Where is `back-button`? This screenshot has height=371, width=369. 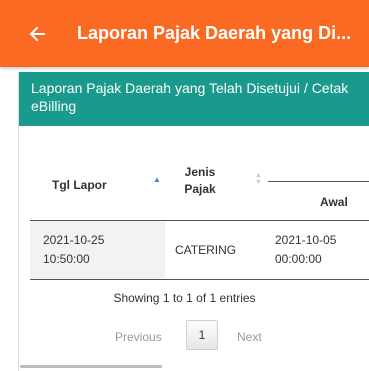 back-button is located at coordinates (37, 34).